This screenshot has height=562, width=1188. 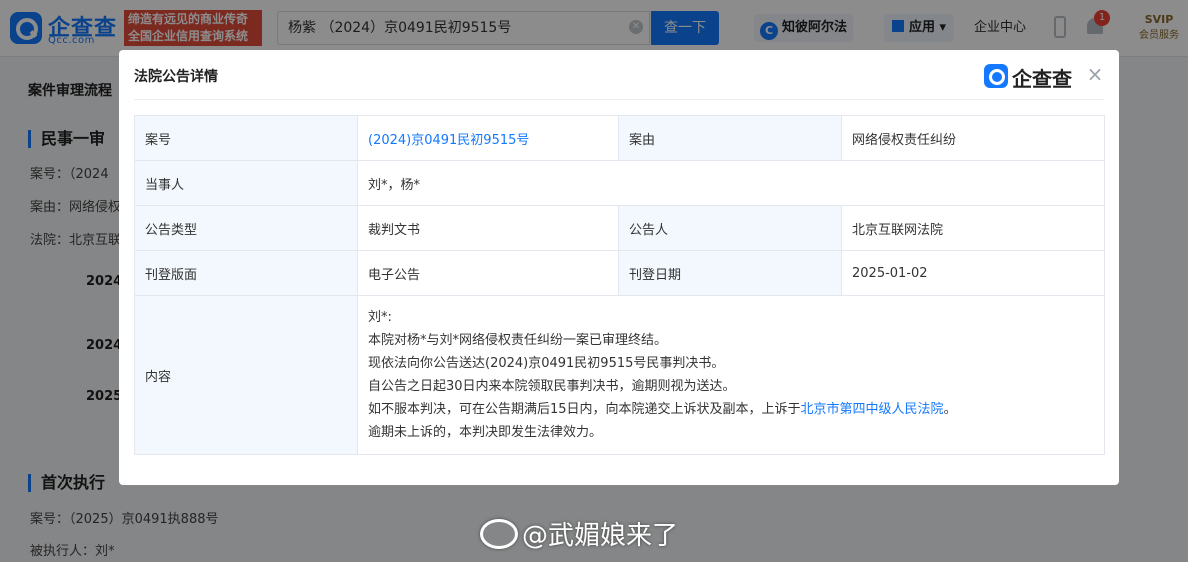 What do you see at coordinates (973, 228) in the screenshot?
I see `announcer-value: 北京互联网法院` at bounding box center [973, 228].